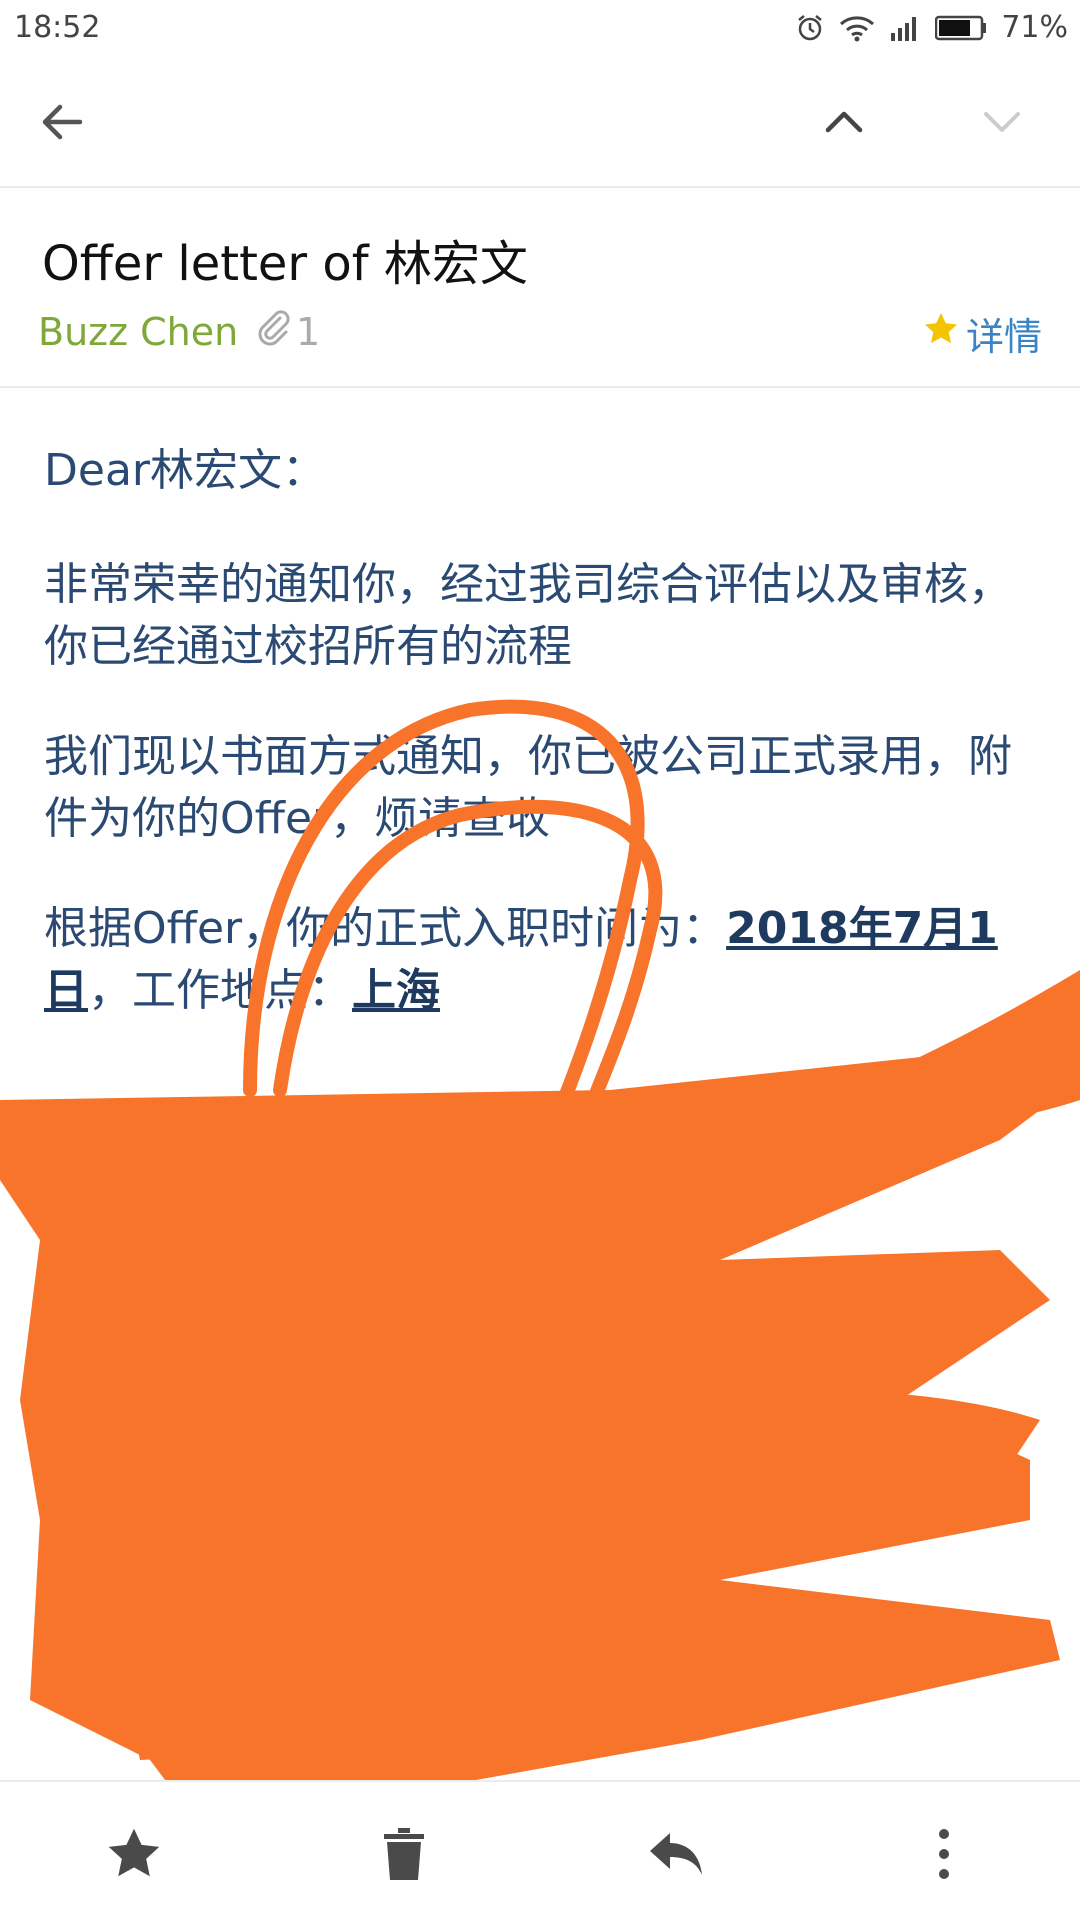 The height and width of the screenshot is (1922, 1080). What do you see at coordinates (540, 123) in the screenshot?
I see `top-toolbar` at bounding box center [540, 123].